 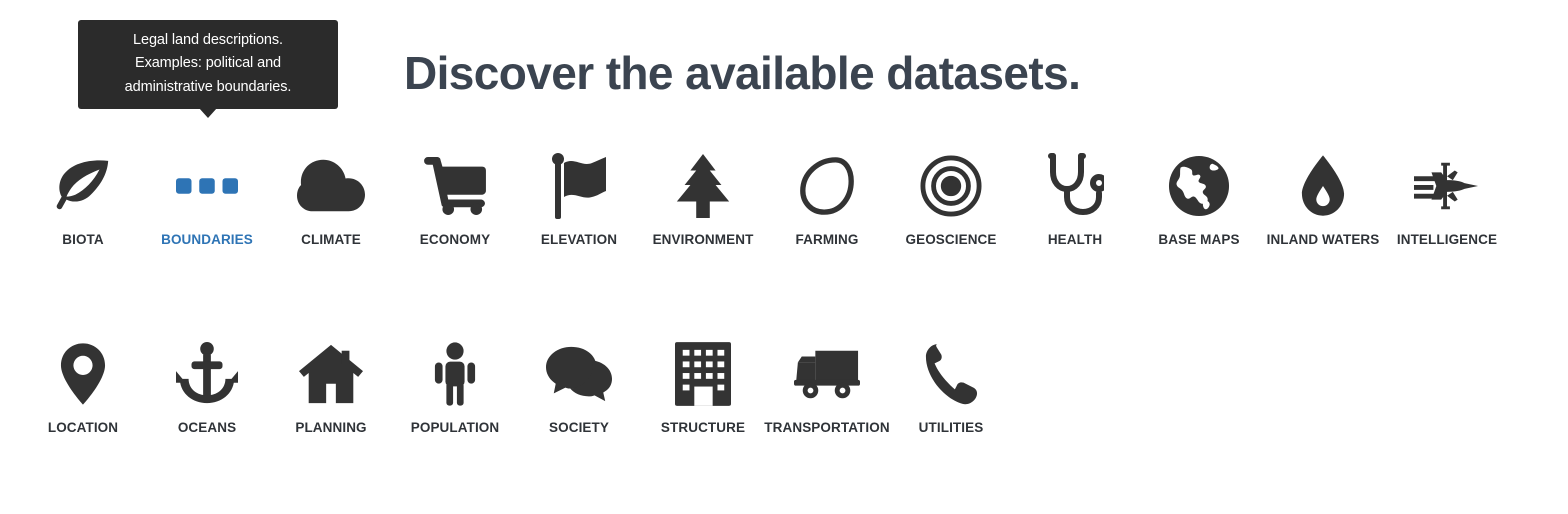 What do you see at coordinates (951, 239) in the screenshot?
I see `dataset-category-label: GEOSCIENCE` at bounding box center [951, 239].